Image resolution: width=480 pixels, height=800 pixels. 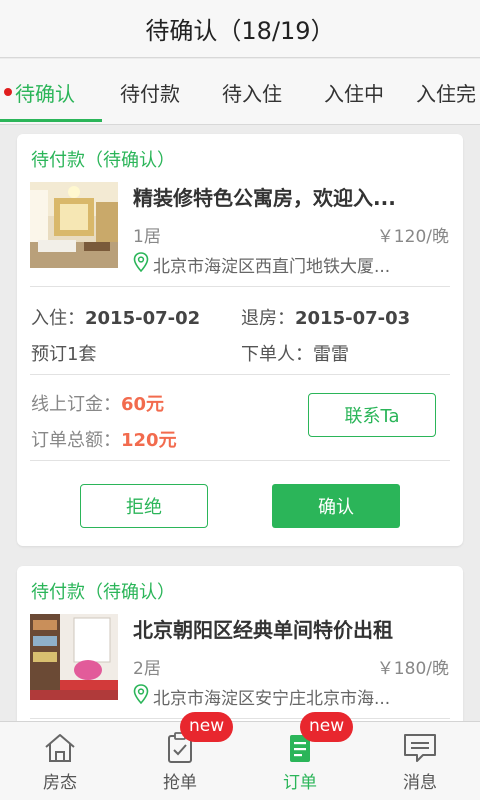 I want to click on nav-item-grab-order: new 抢单, so click(x=180, y=756).